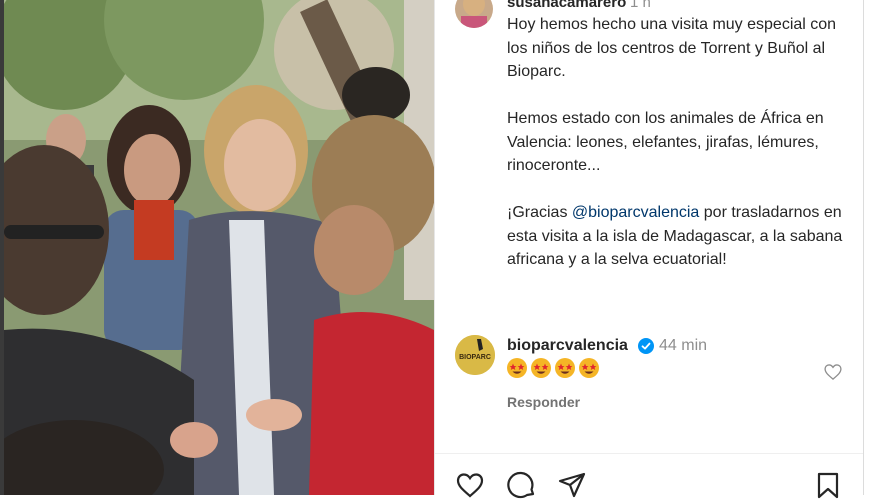  What do you see at coordinates (828, 485) in the screenshot?
I see `bookmark-icon` at bounding box center [828, 485].